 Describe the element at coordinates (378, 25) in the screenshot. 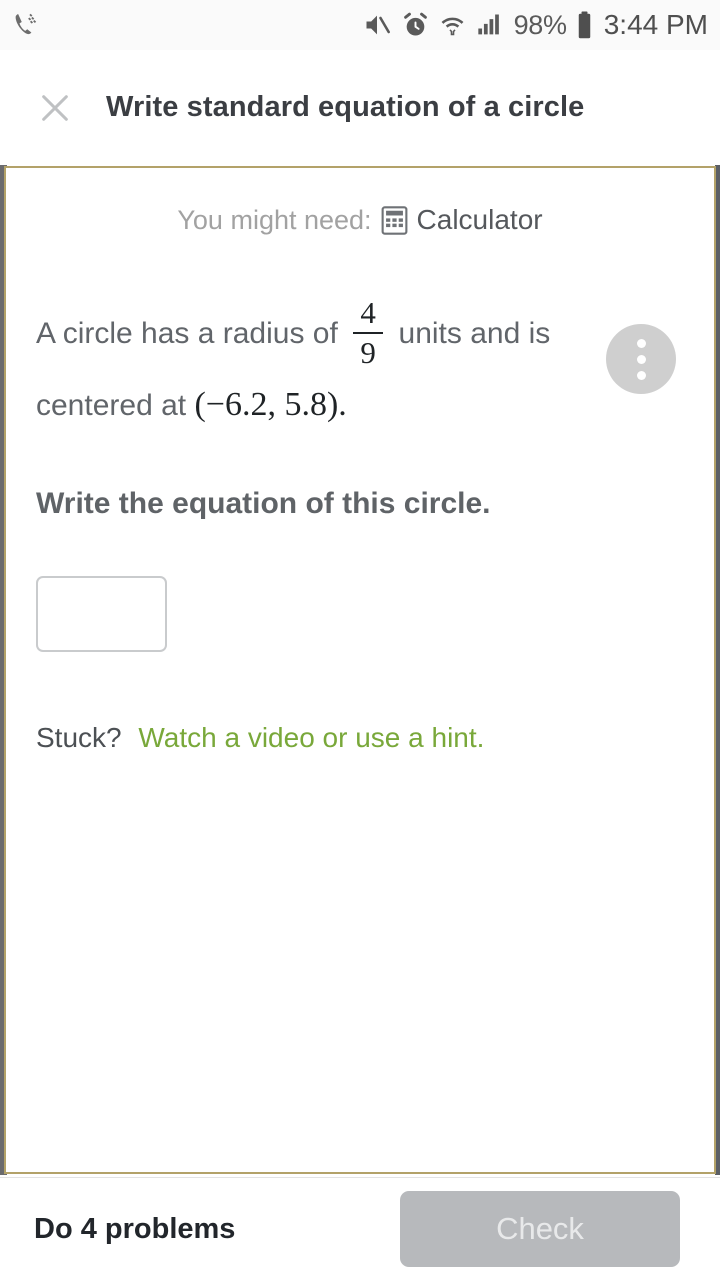

I see `mute-icon` at that location.